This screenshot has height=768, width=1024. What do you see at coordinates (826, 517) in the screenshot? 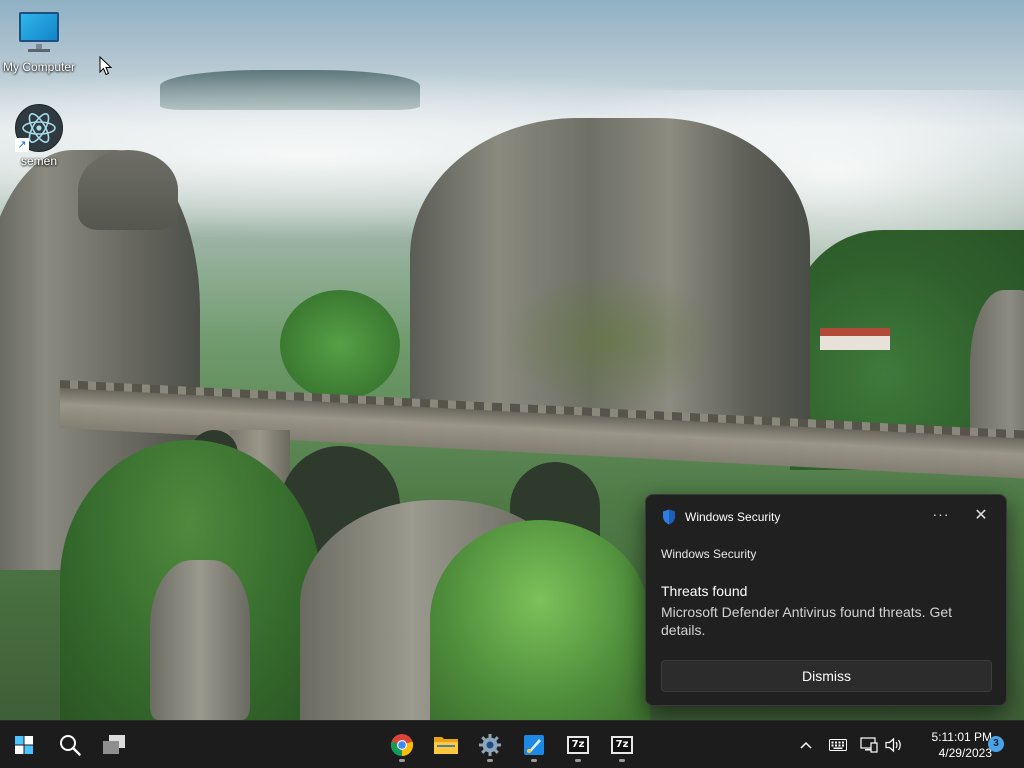
I see `notification-header: Windows Security ··· ✕` at bounding box center [826, 517].